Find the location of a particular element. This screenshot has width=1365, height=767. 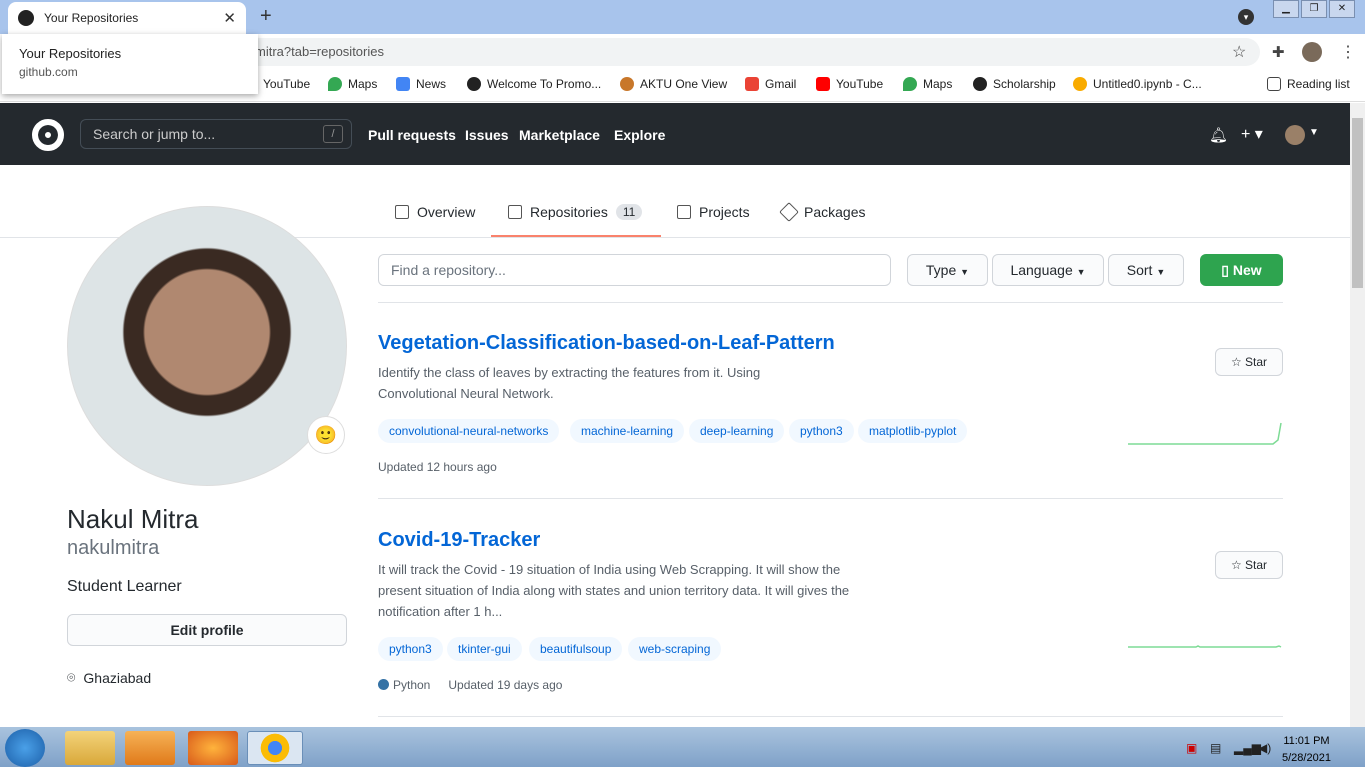

type-filter-dropdown: Type ▼ is located at coordinates (947, 270).